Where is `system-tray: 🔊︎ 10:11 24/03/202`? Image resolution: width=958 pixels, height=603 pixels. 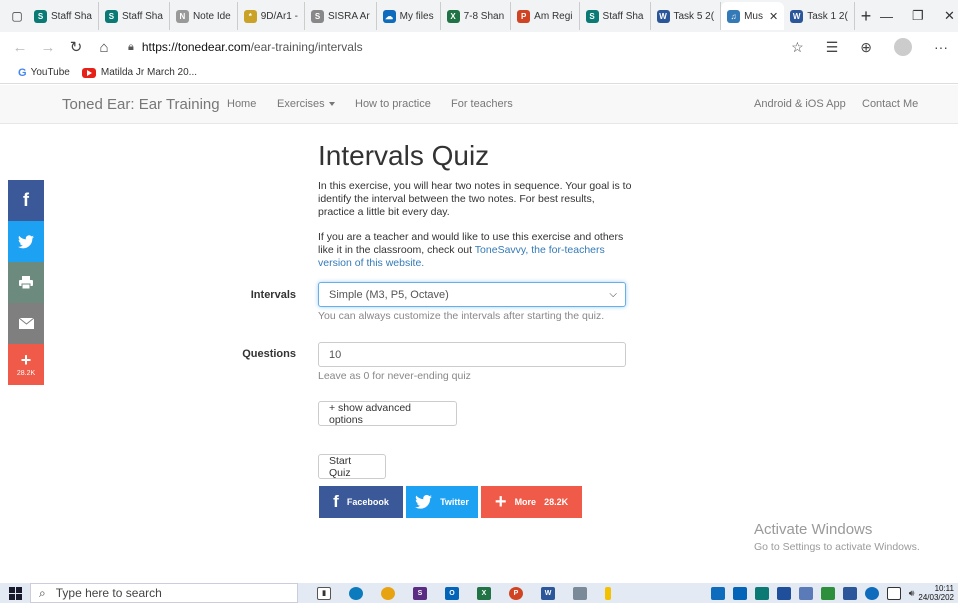 system-tray: 🔊︎ 10:11 24/03/202 is located at coordinates (832, 593).